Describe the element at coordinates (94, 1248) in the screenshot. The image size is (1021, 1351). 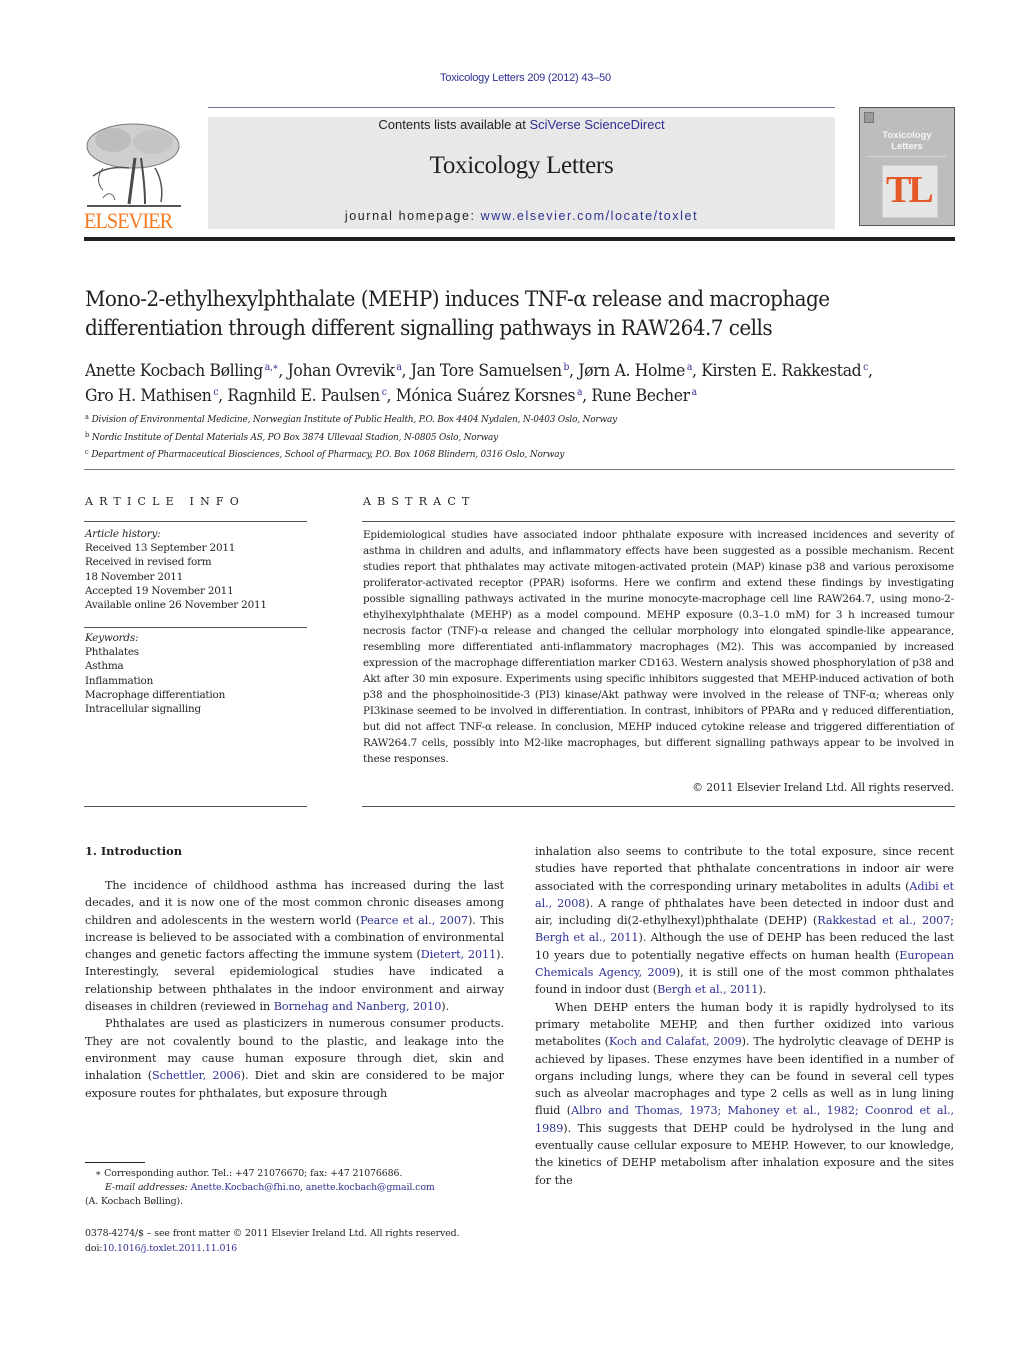
I see `doi-prefix: doi:` at that location.